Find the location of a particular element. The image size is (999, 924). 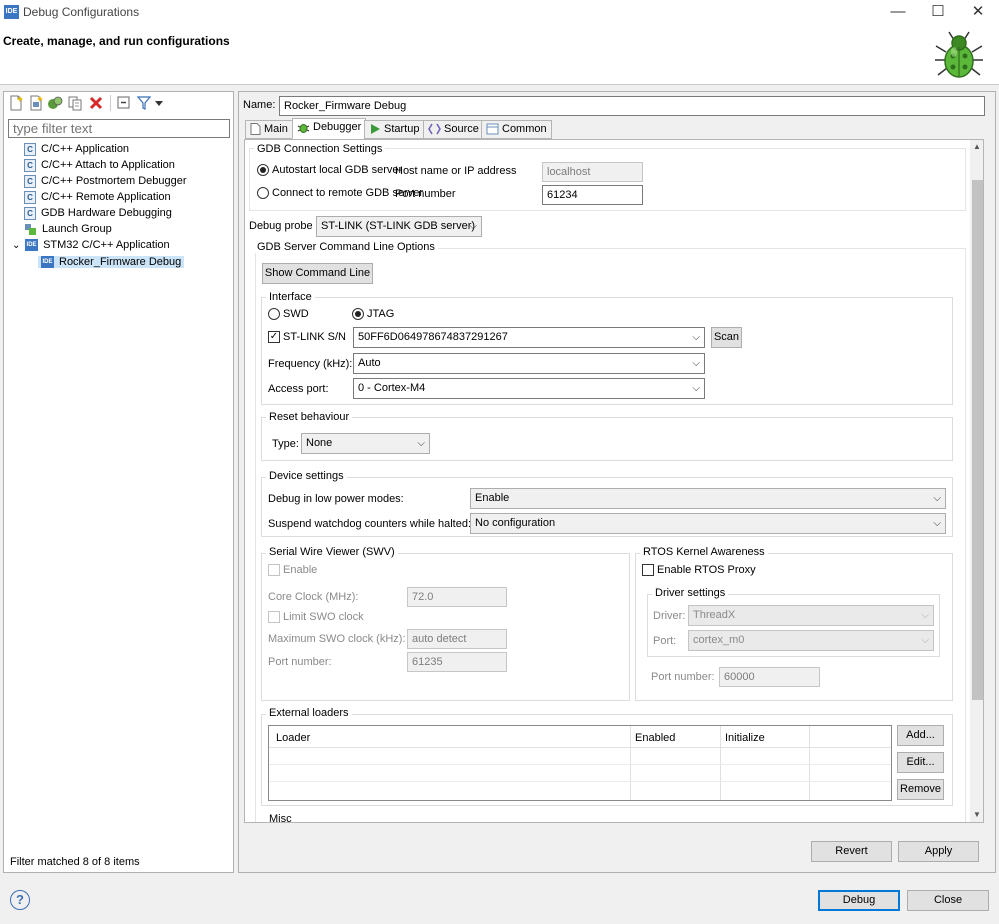

swd-radio: SWD is located at coordinates (288, 314).